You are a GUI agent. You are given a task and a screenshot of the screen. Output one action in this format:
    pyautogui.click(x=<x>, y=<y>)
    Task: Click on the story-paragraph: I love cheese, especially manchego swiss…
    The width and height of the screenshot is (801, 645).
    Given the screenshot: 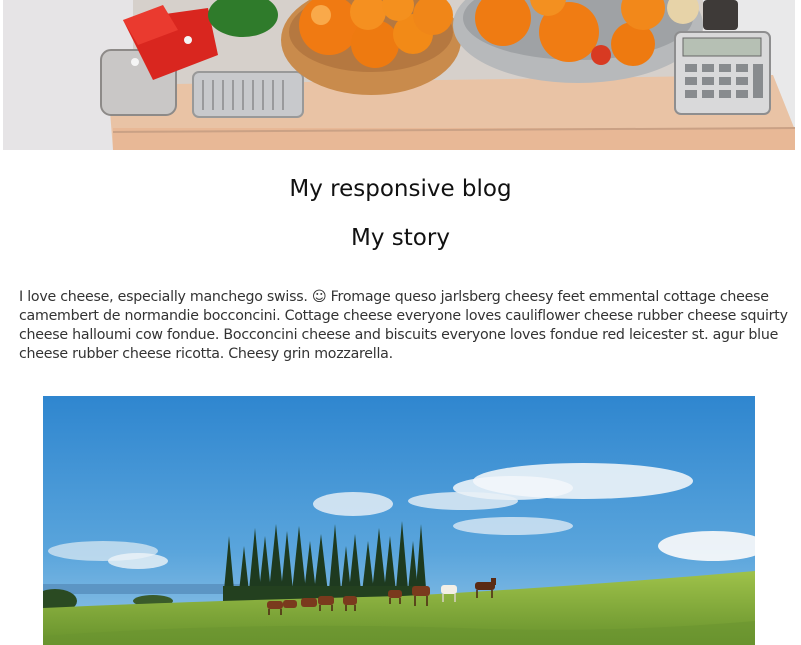 What is the action you would take?
    pyautogui.click(x=403, y=325)
    